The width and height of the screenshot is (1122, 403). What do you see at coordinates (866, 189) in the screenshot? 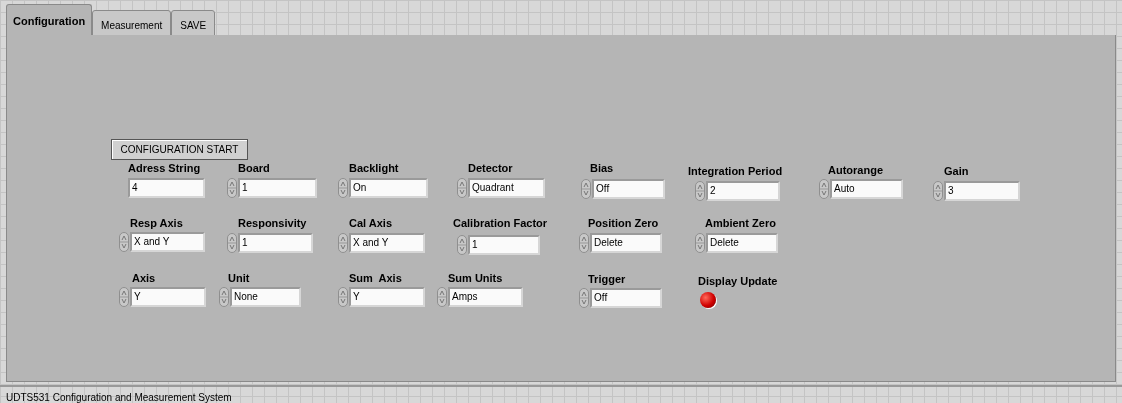
I see `ring-field: Auto` at bounding box center [866, 189].